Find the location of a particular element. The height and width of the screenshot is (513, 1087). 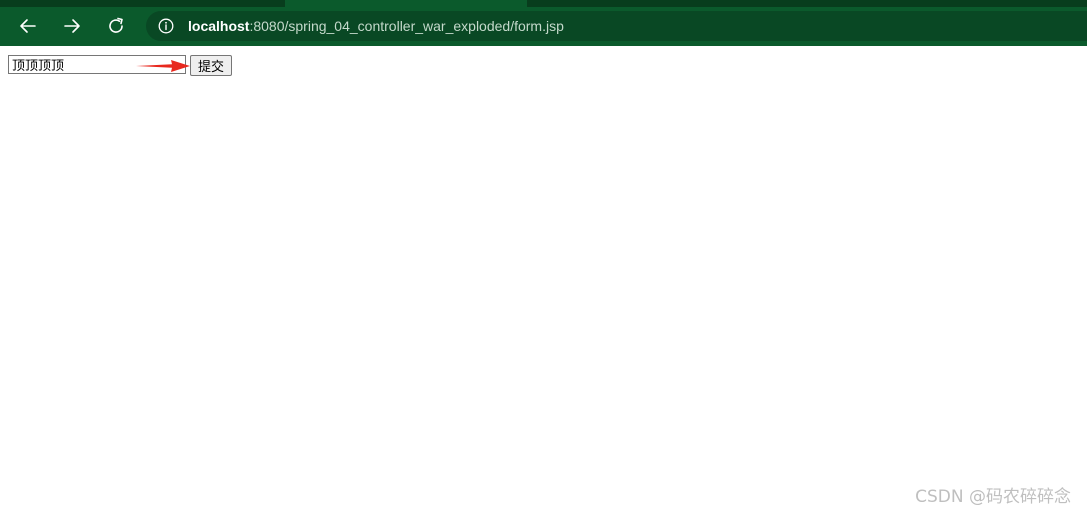

tab-inactive-right is located at coordinates (807, 3).